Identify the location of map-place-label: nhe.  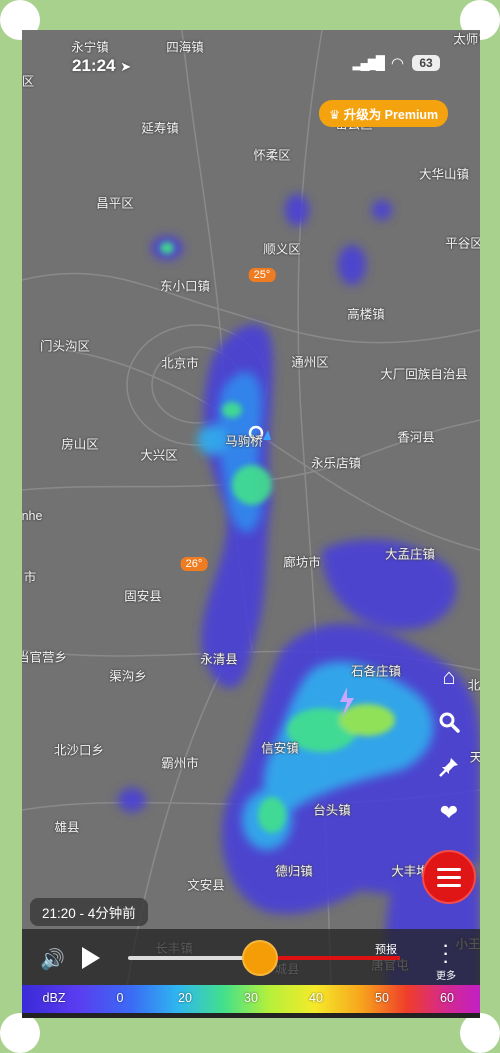
(32, 516).